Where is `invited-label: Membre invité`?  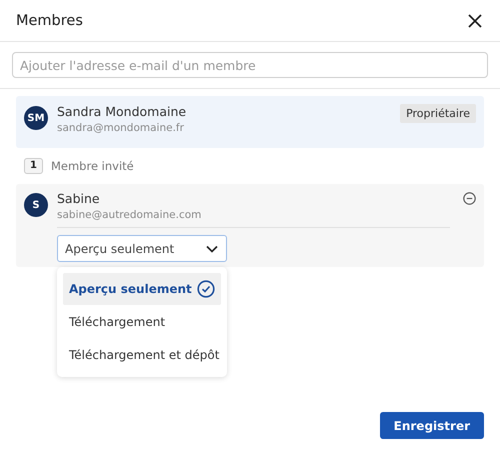
invited-label: Membre invité is located at coordinates (92, 166).